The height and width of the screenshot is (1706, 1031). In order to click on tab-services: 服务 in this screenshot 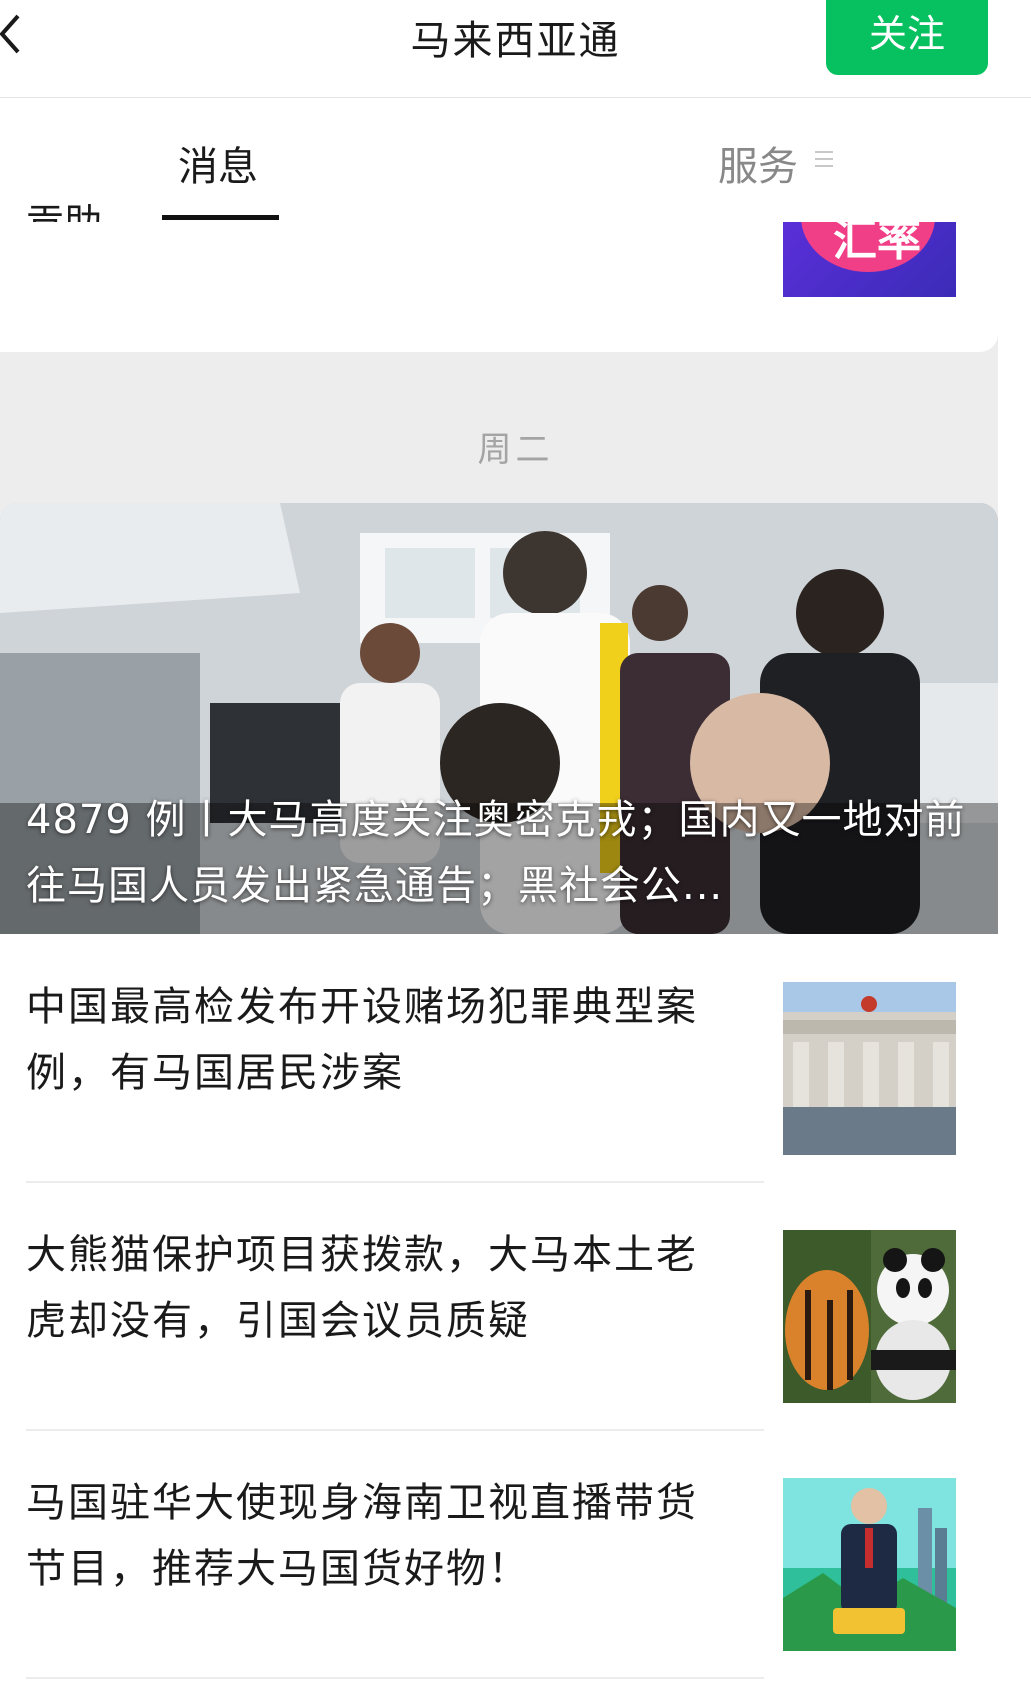, I will do `click(758, 163)`.